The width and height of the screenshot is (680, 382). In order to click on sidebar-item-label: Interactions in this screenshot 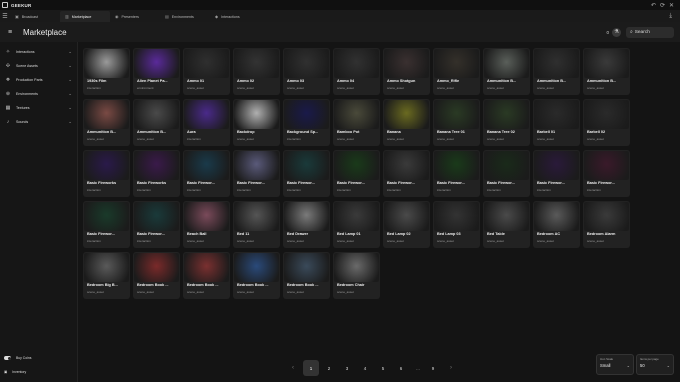, I will do `click(25, 52)`.